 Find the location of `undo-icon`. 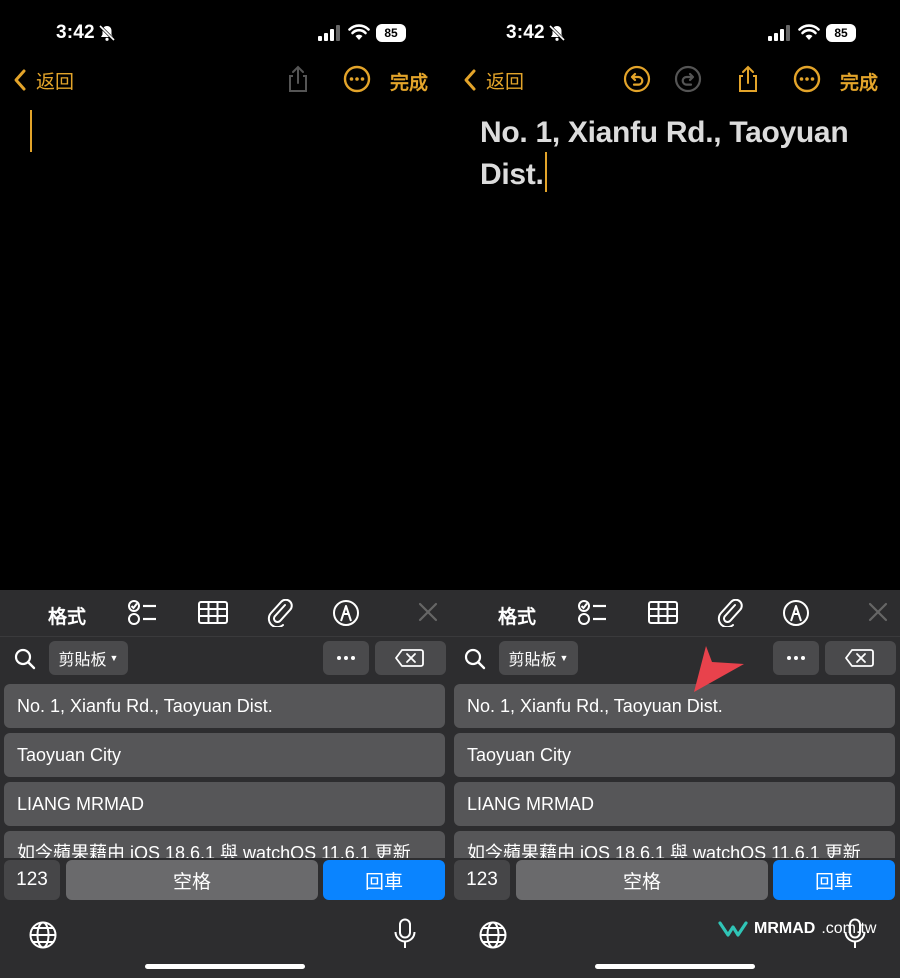

undo-icon is located at coordinates (637, 79).